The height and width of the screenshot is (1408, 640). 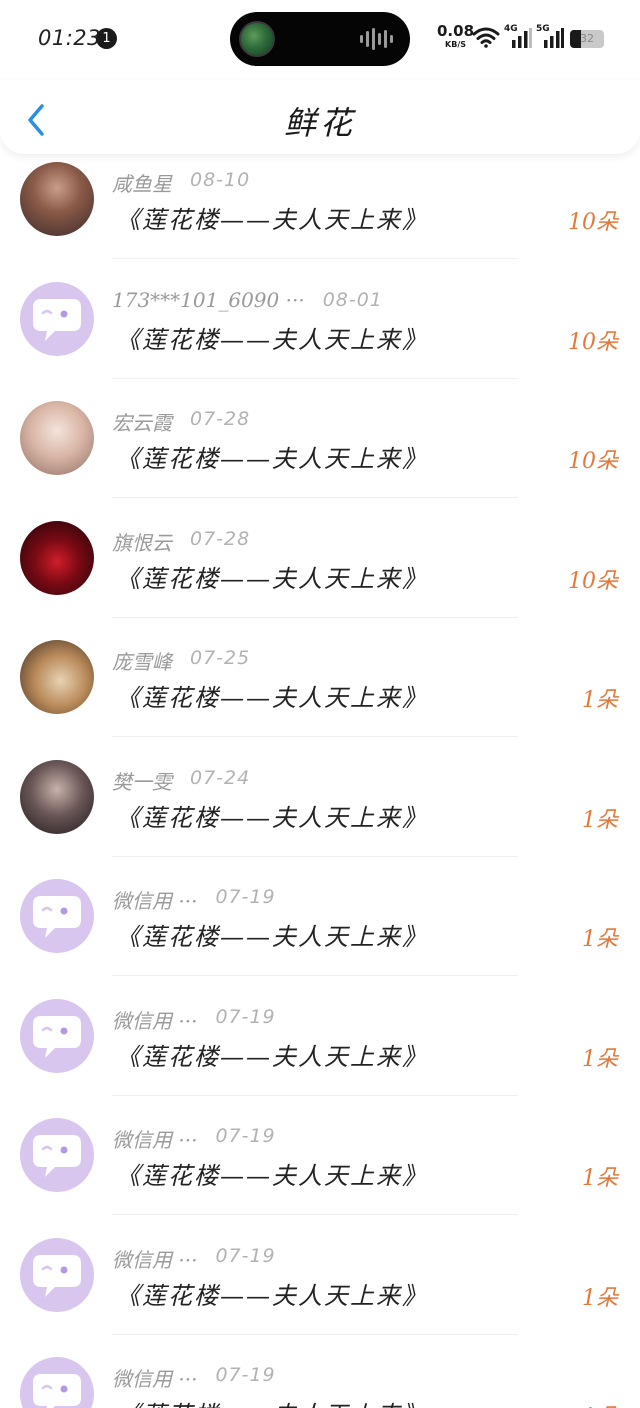 I want to click on audio-wave-icon, so click(x=376, y=39).